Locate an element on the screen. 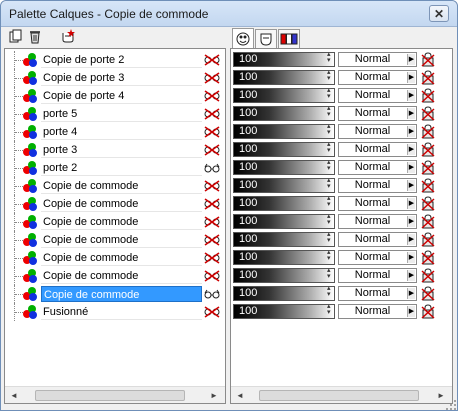 The height and width of the screenshot is (411, 458). duplicate-icon is located at coordinates (16, 36).